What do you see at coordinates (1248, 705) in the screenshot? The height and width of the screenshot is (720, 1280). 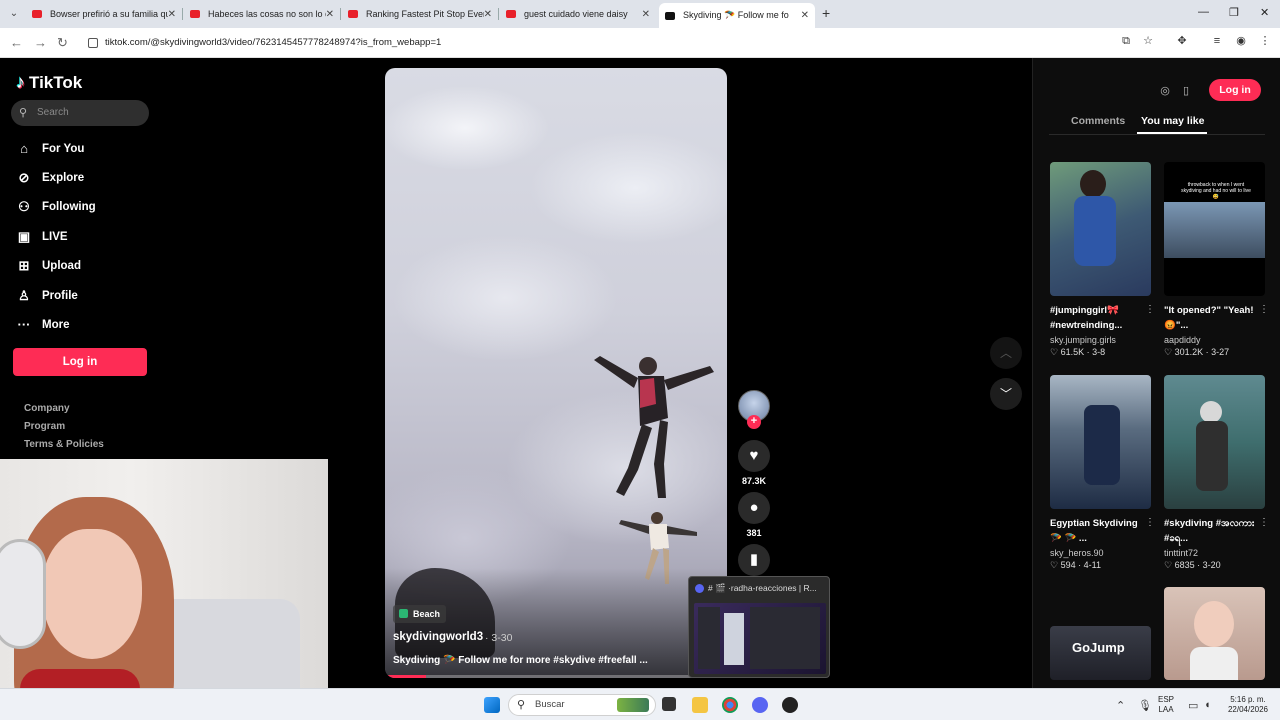 I see `clock: 5:16 p. m. 22/04/2026` at bounding box center [1248, 705].